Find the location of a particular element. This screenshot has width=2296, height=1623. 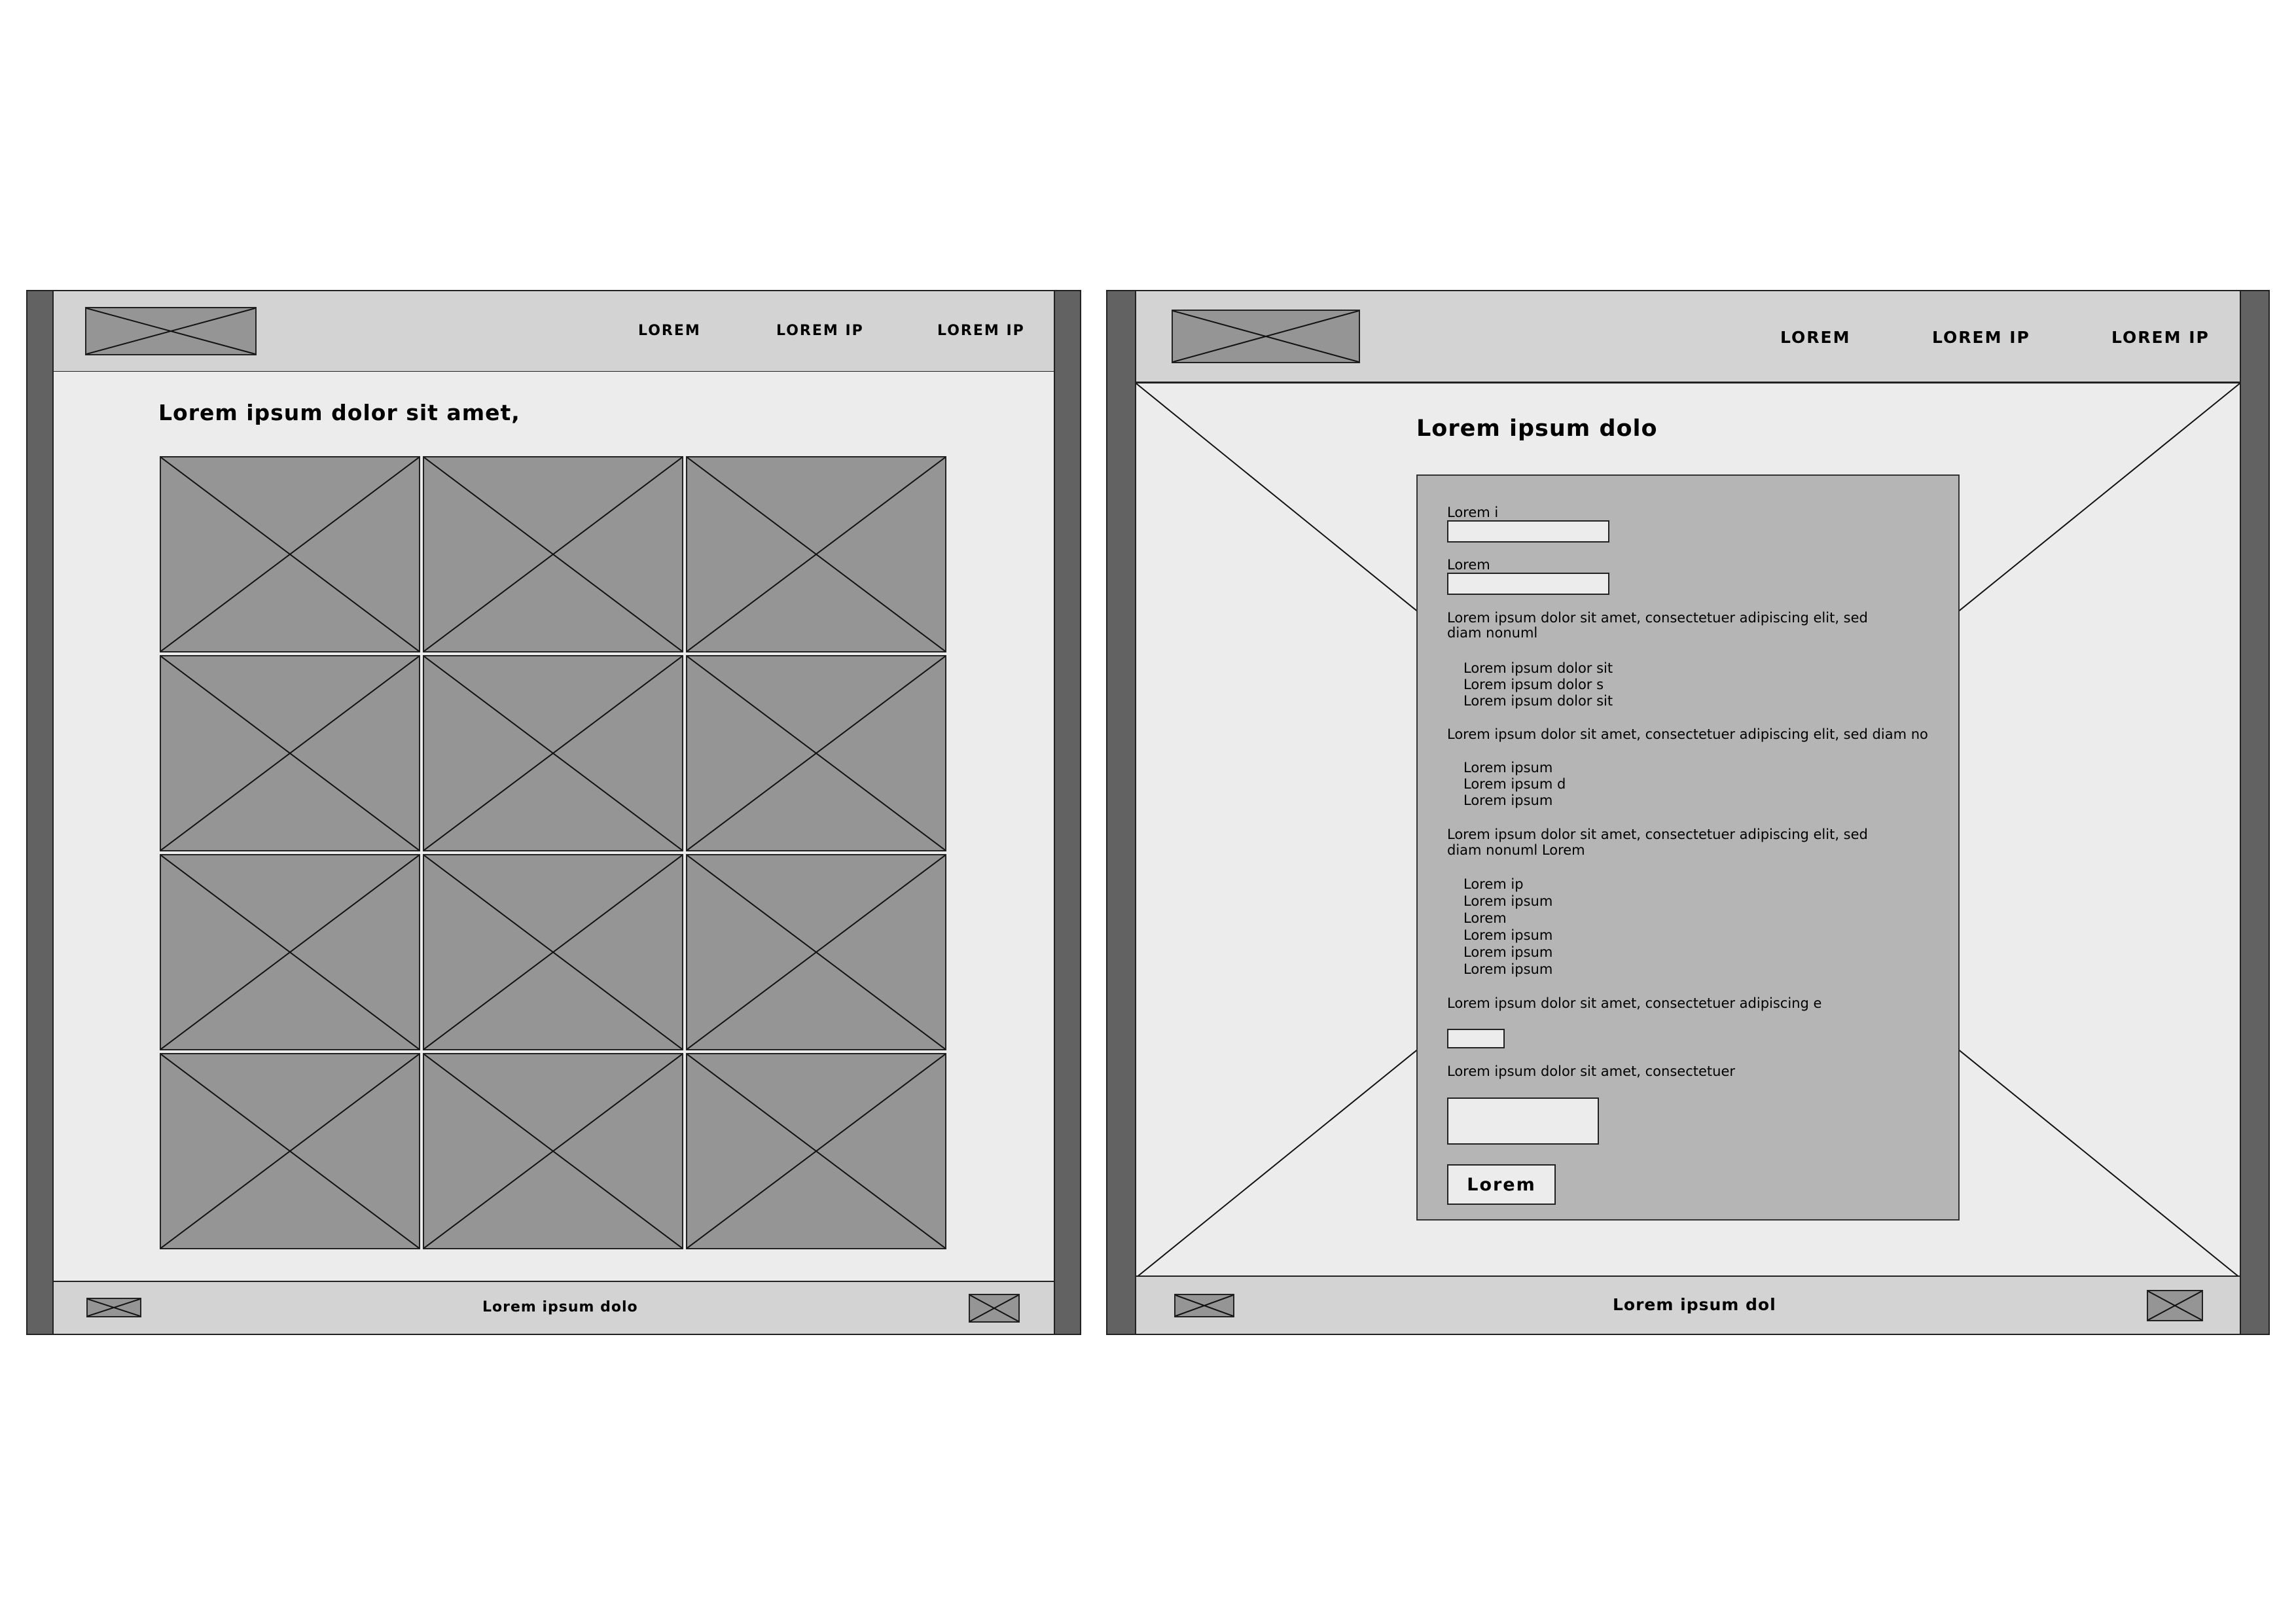

nav-item-lorem-ip-2: LOREM IP is located at coordinates (981, 331).